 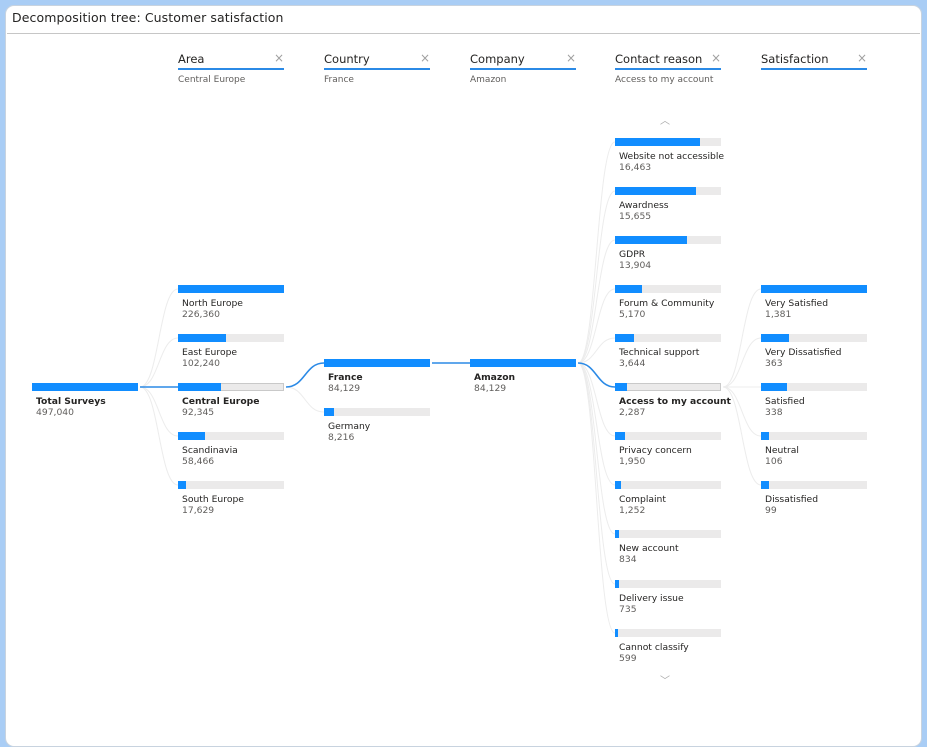 What do you see at coordinates (782, 450) in the screenshot?
I see `node-label: Neutral` at bounding box center [782, 450].